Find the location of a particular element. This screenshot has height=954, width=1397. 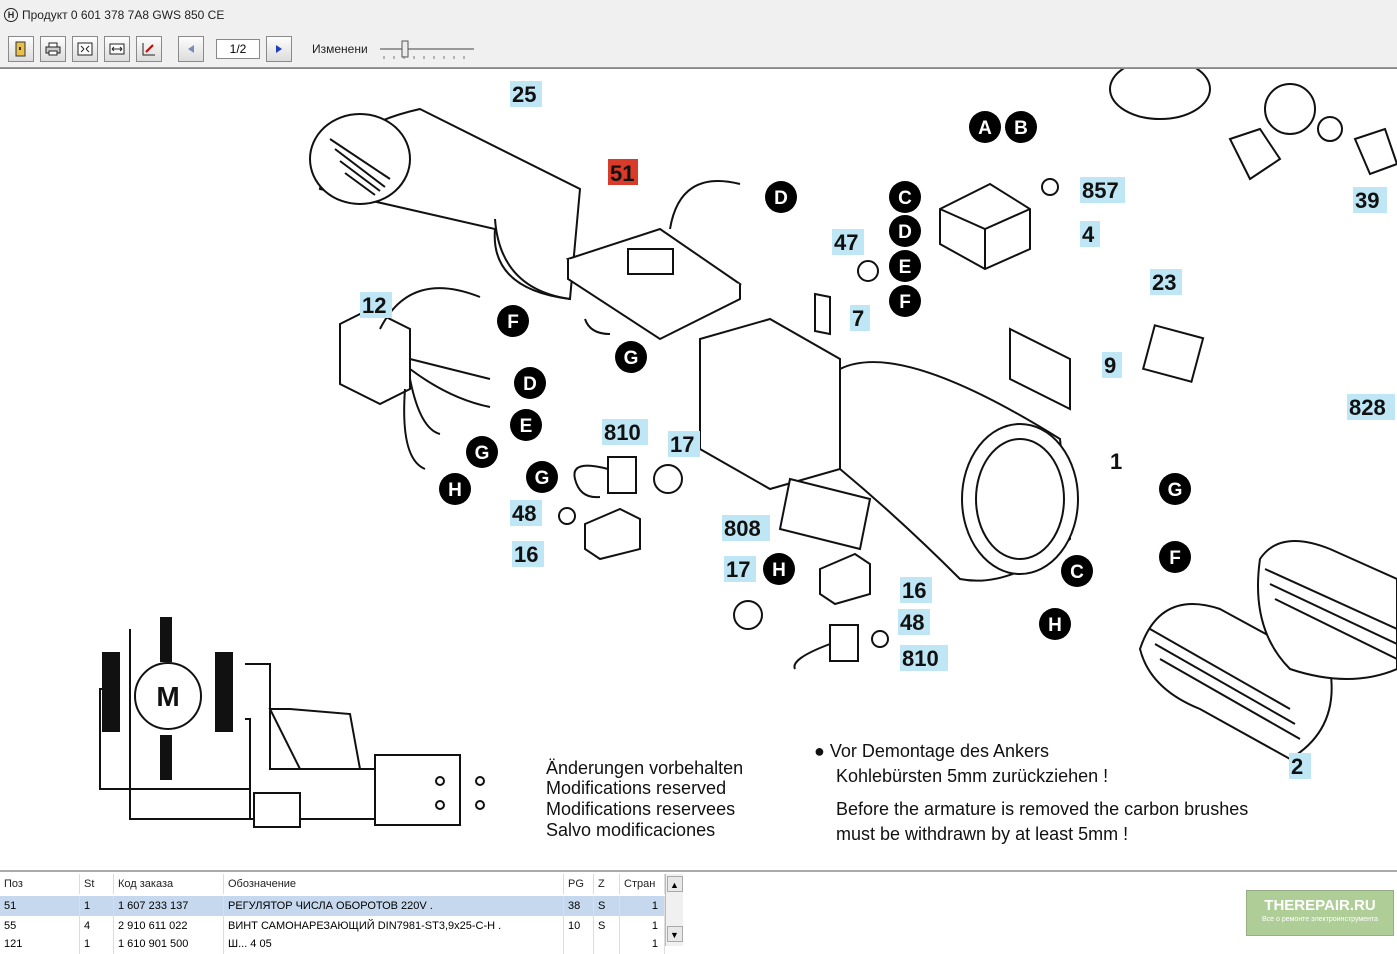

scroll-up-icon: ▲ is located at coordinates (674, 884).